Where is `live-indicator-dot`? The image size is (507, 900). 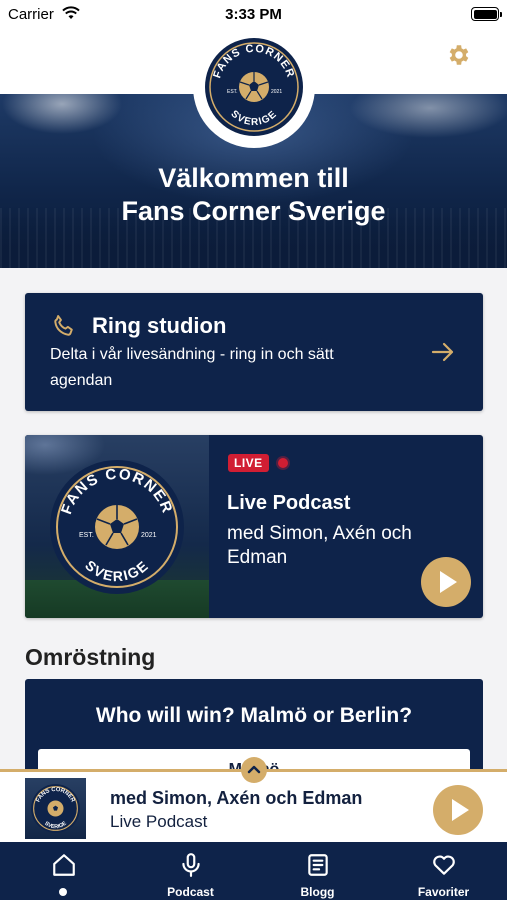 live-indicator-dot is located at coordinates (283, 463).